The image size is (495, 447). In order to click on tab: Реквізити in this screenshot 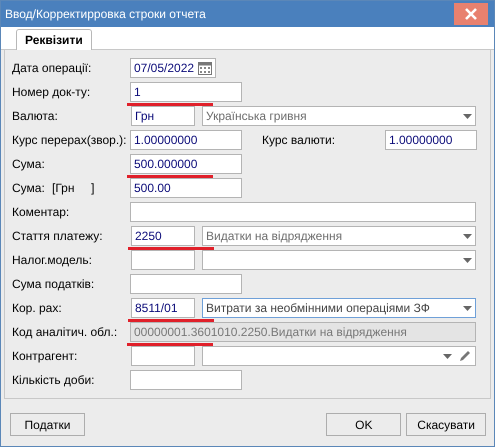, I will do `click(54, 39)`.